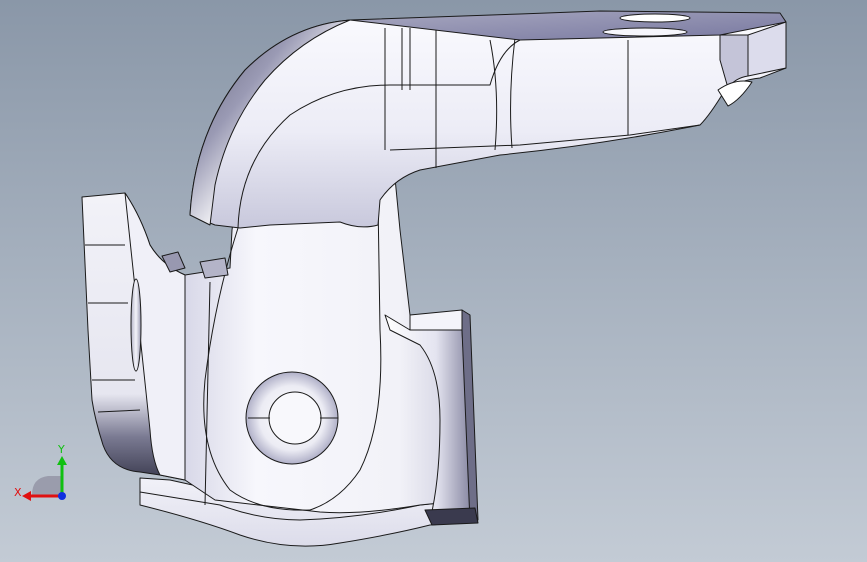 This screenshot has width=867, height=562. Describe the element at coordinates (136, 325) in the screenshot. I see `left-block-slot` at that location.